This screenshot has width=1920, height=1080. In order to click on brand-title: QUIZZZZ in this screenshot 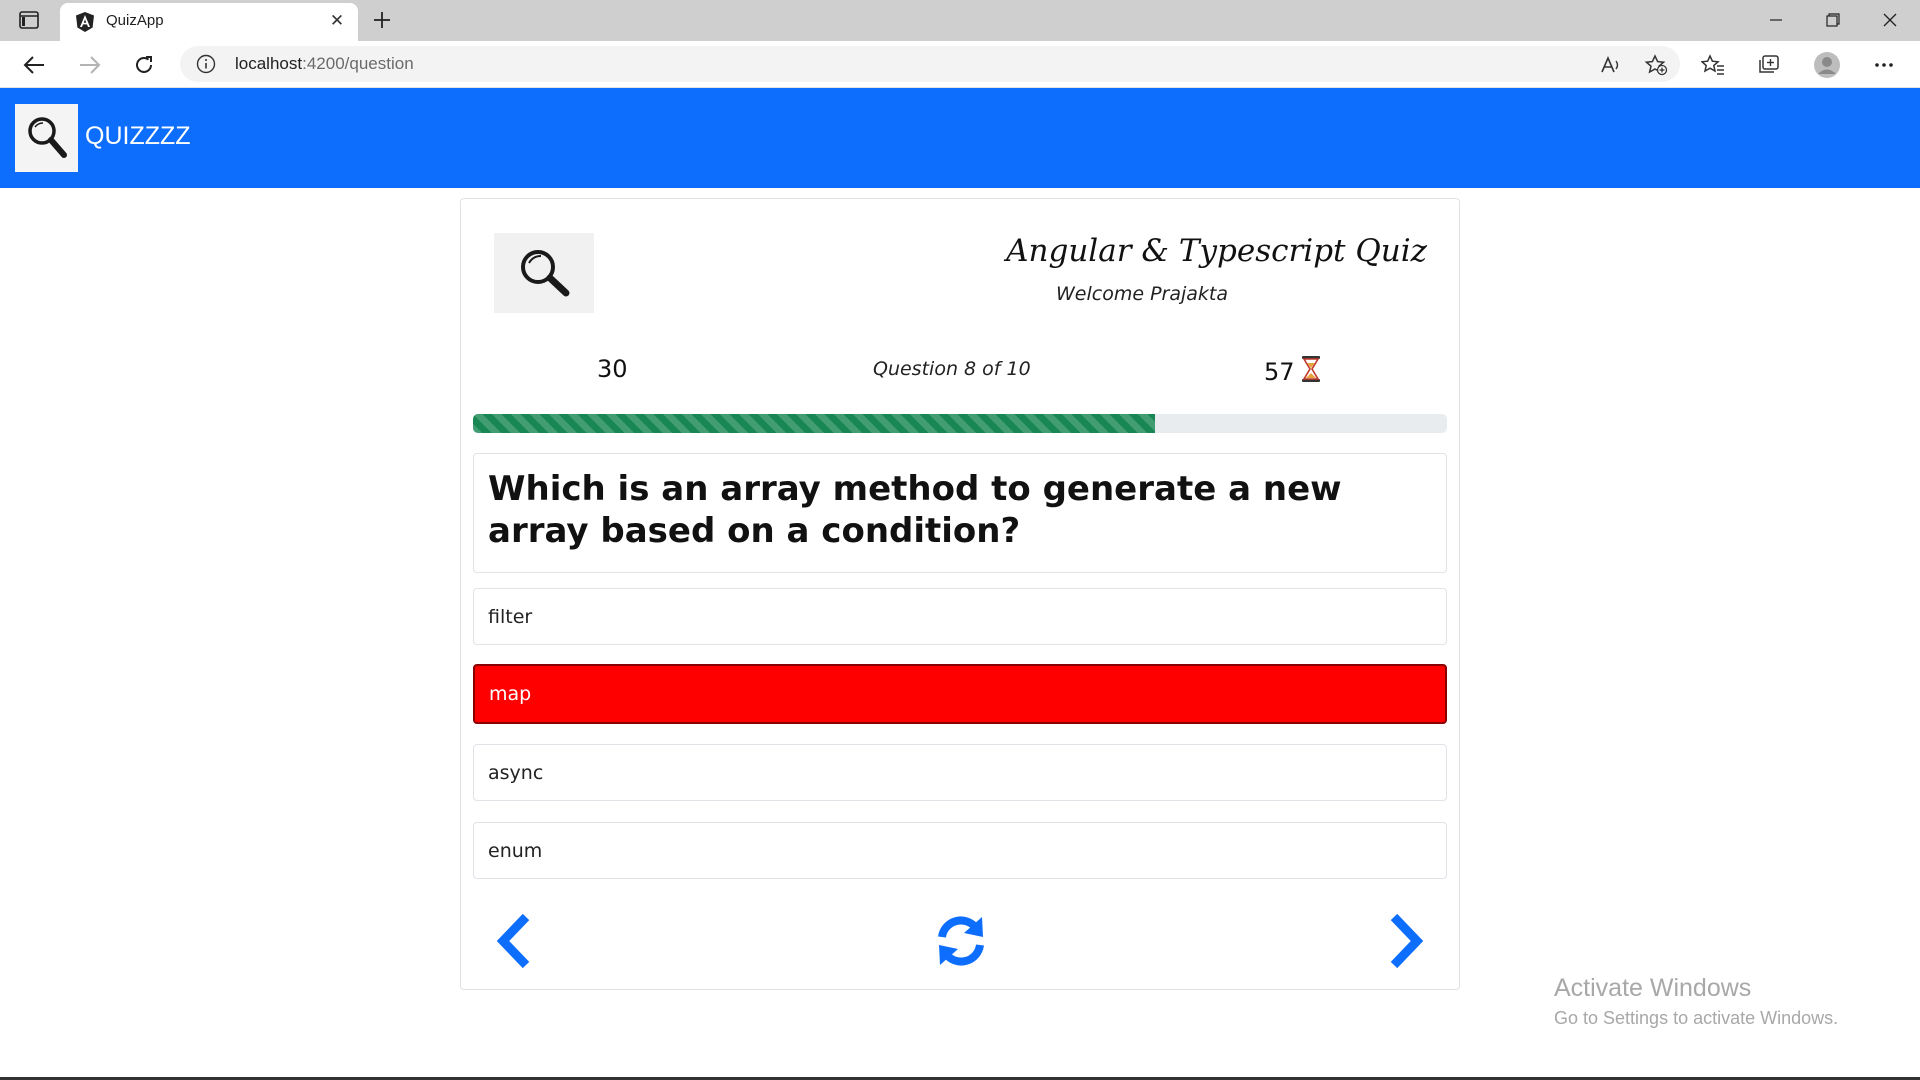, I will do `click(138, 136)`.